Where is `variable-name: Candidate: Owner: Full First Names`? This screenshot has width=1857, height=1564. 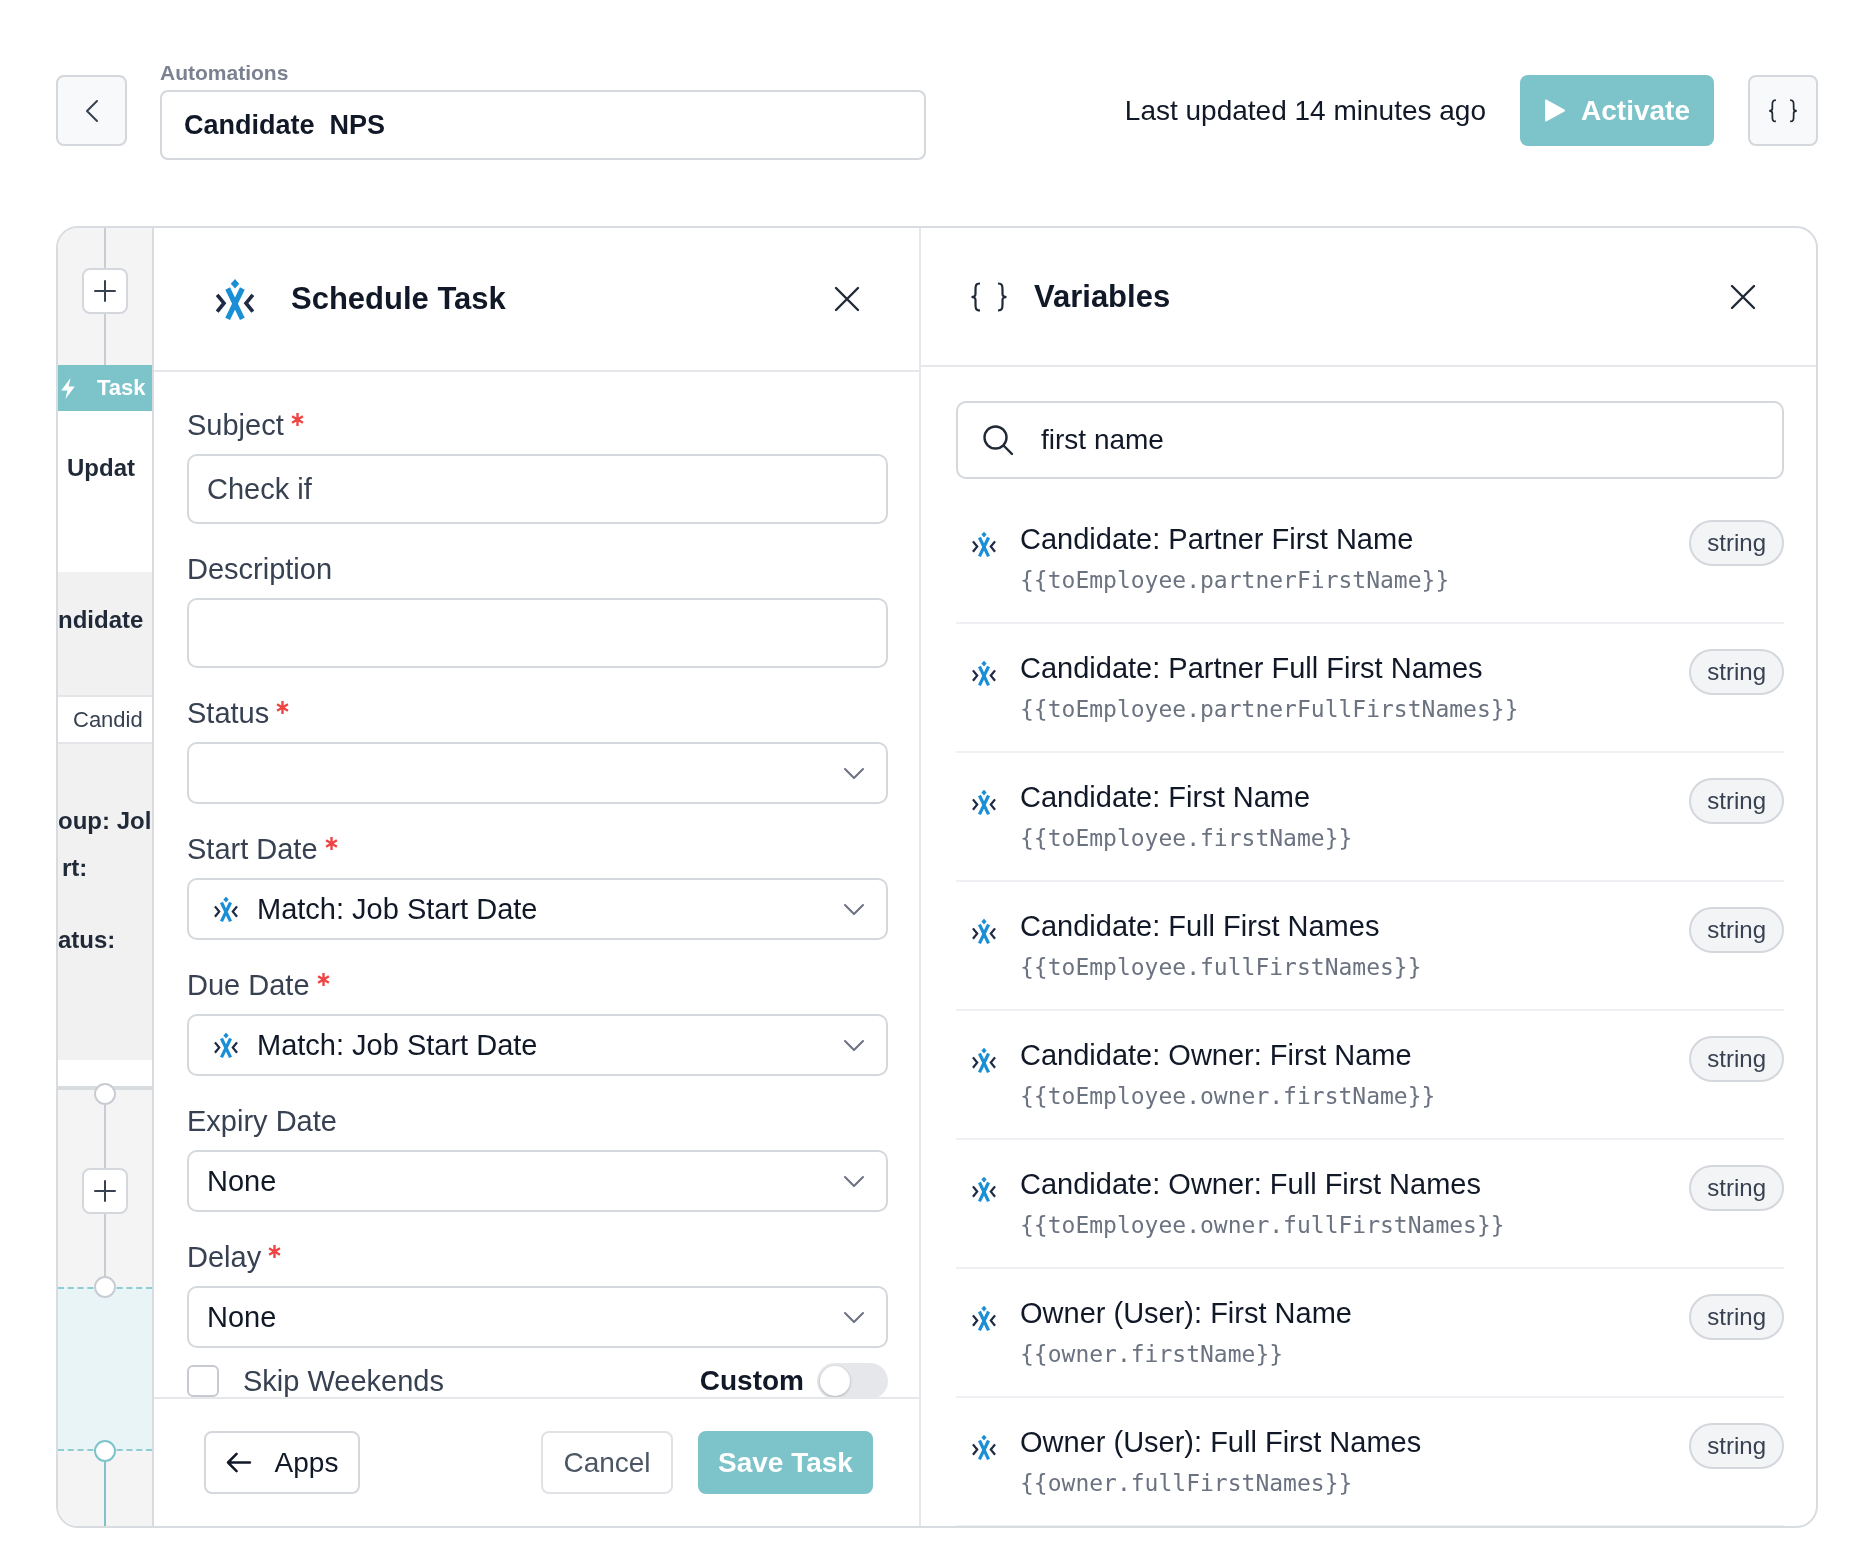 variable-name: Candidate: Owner: Full First Names is located at coordinates (1262, 1184).